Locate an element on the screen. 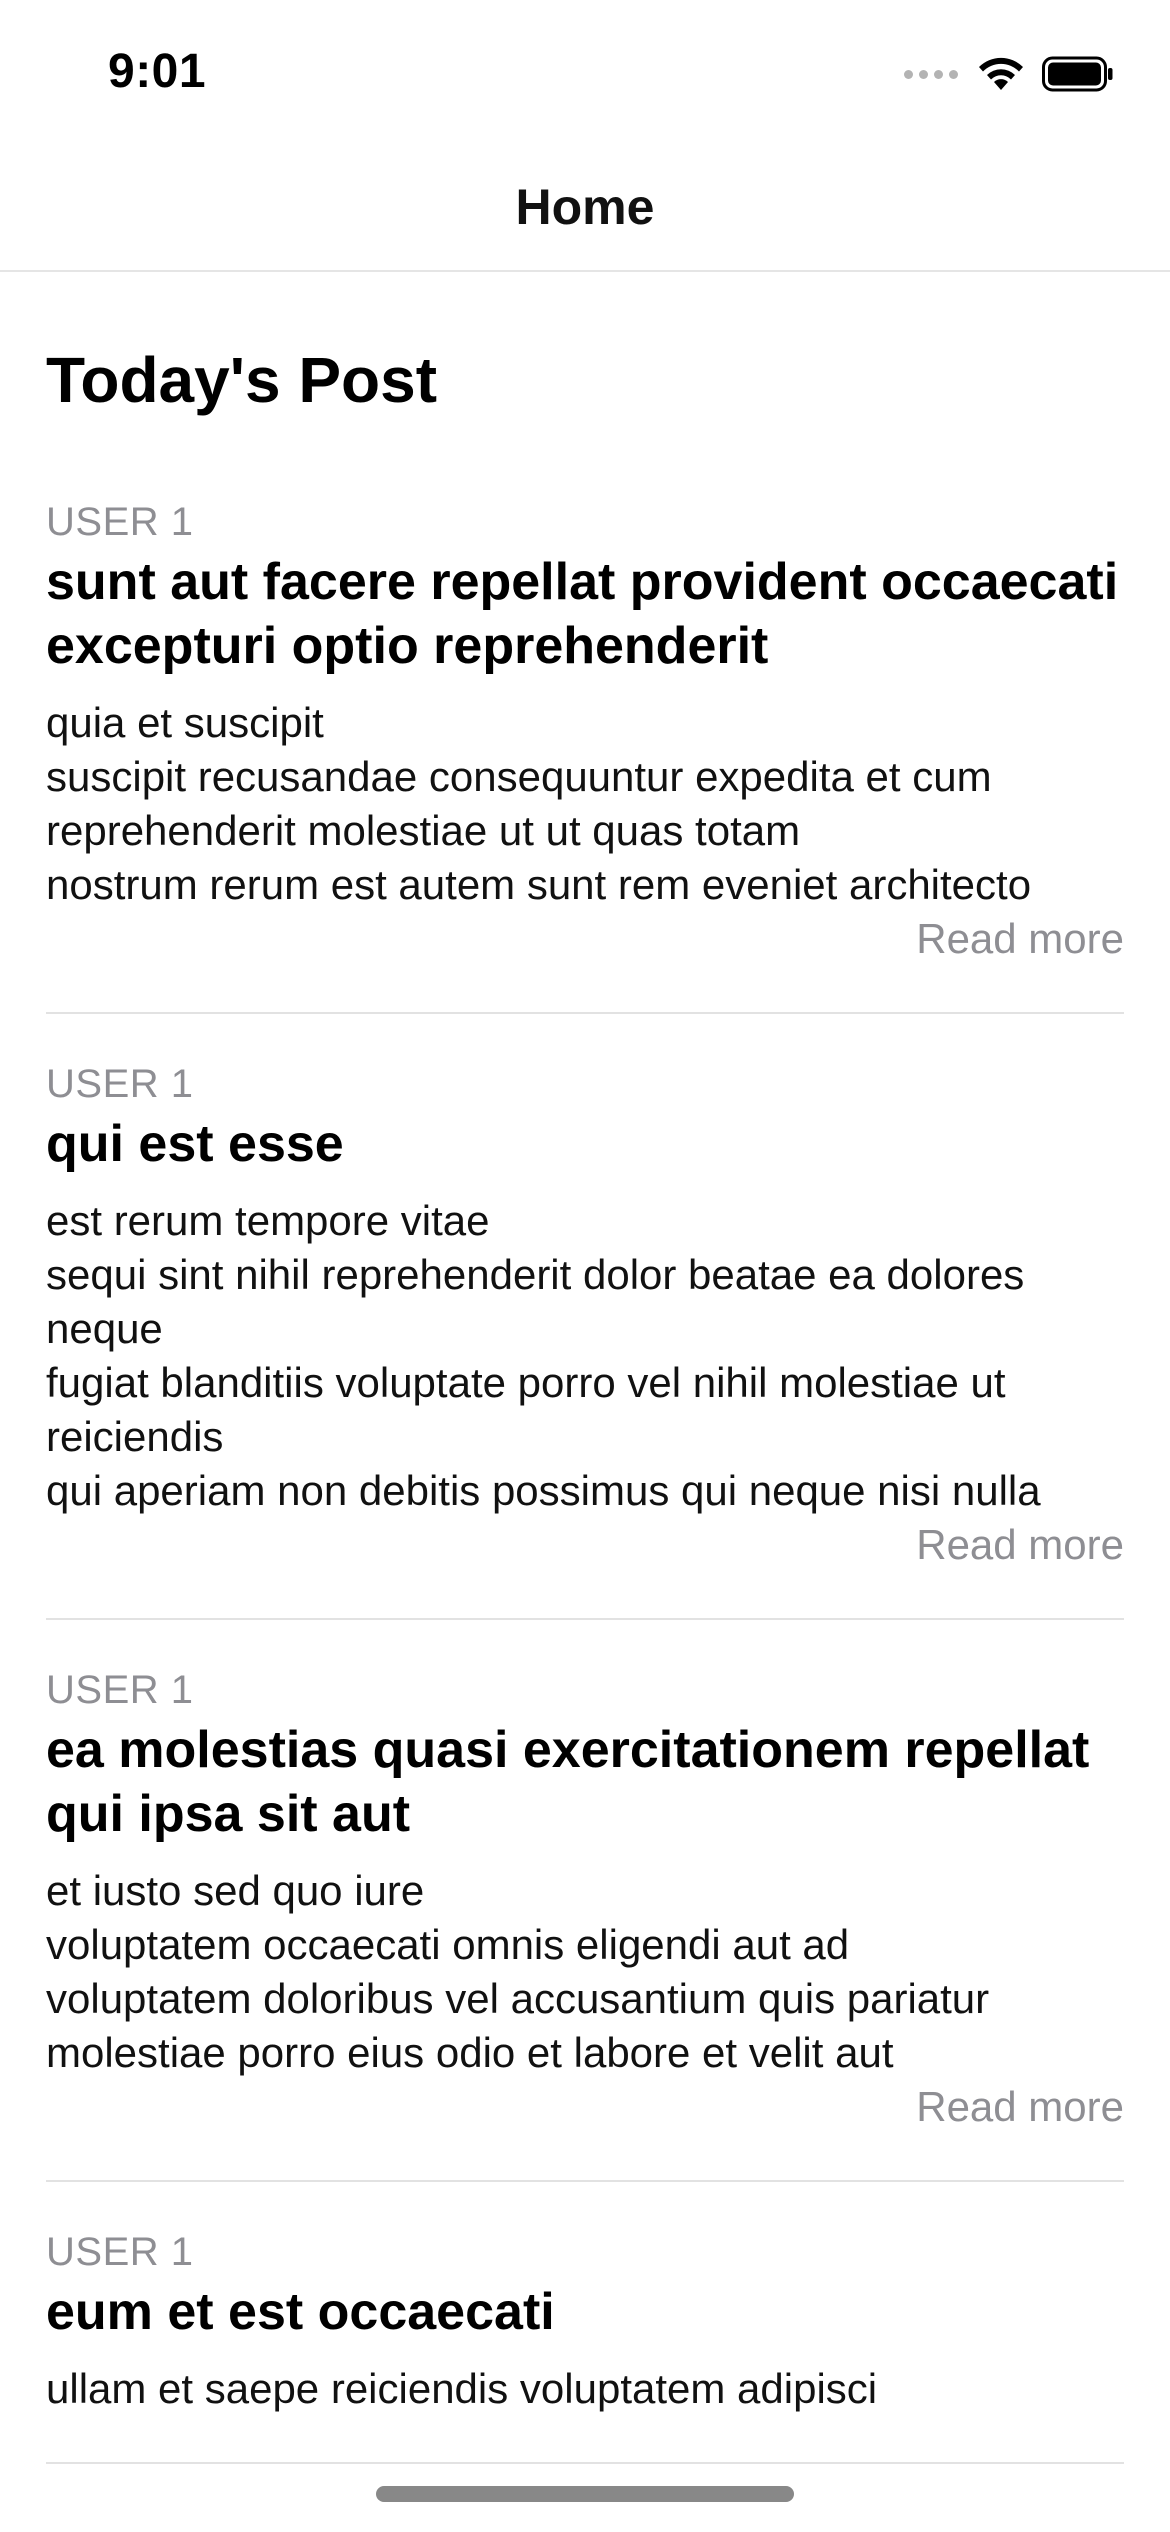 This screenshot has width=1170, height=2532. post-title: eum et est occaecati is located at coordinates (300, 2312).